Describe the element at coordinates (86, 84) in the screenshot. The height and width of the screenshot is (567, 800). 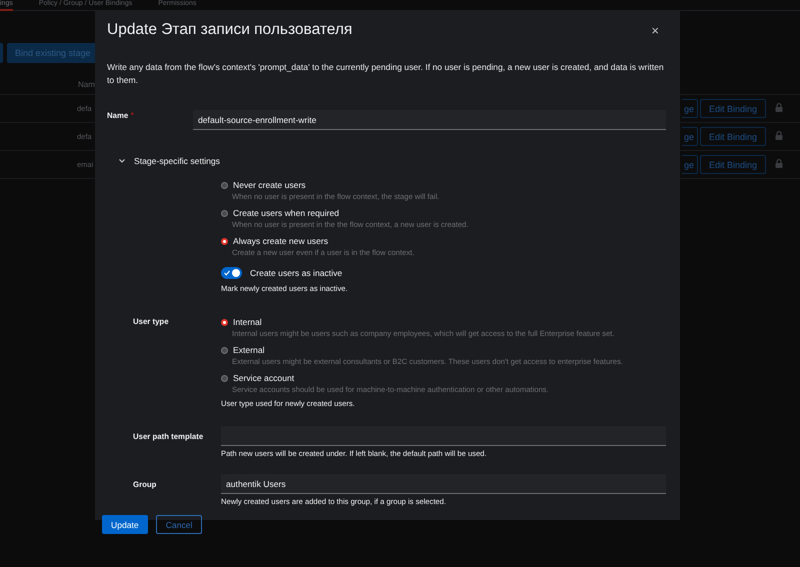
I see `column-header: Nam` at that location.